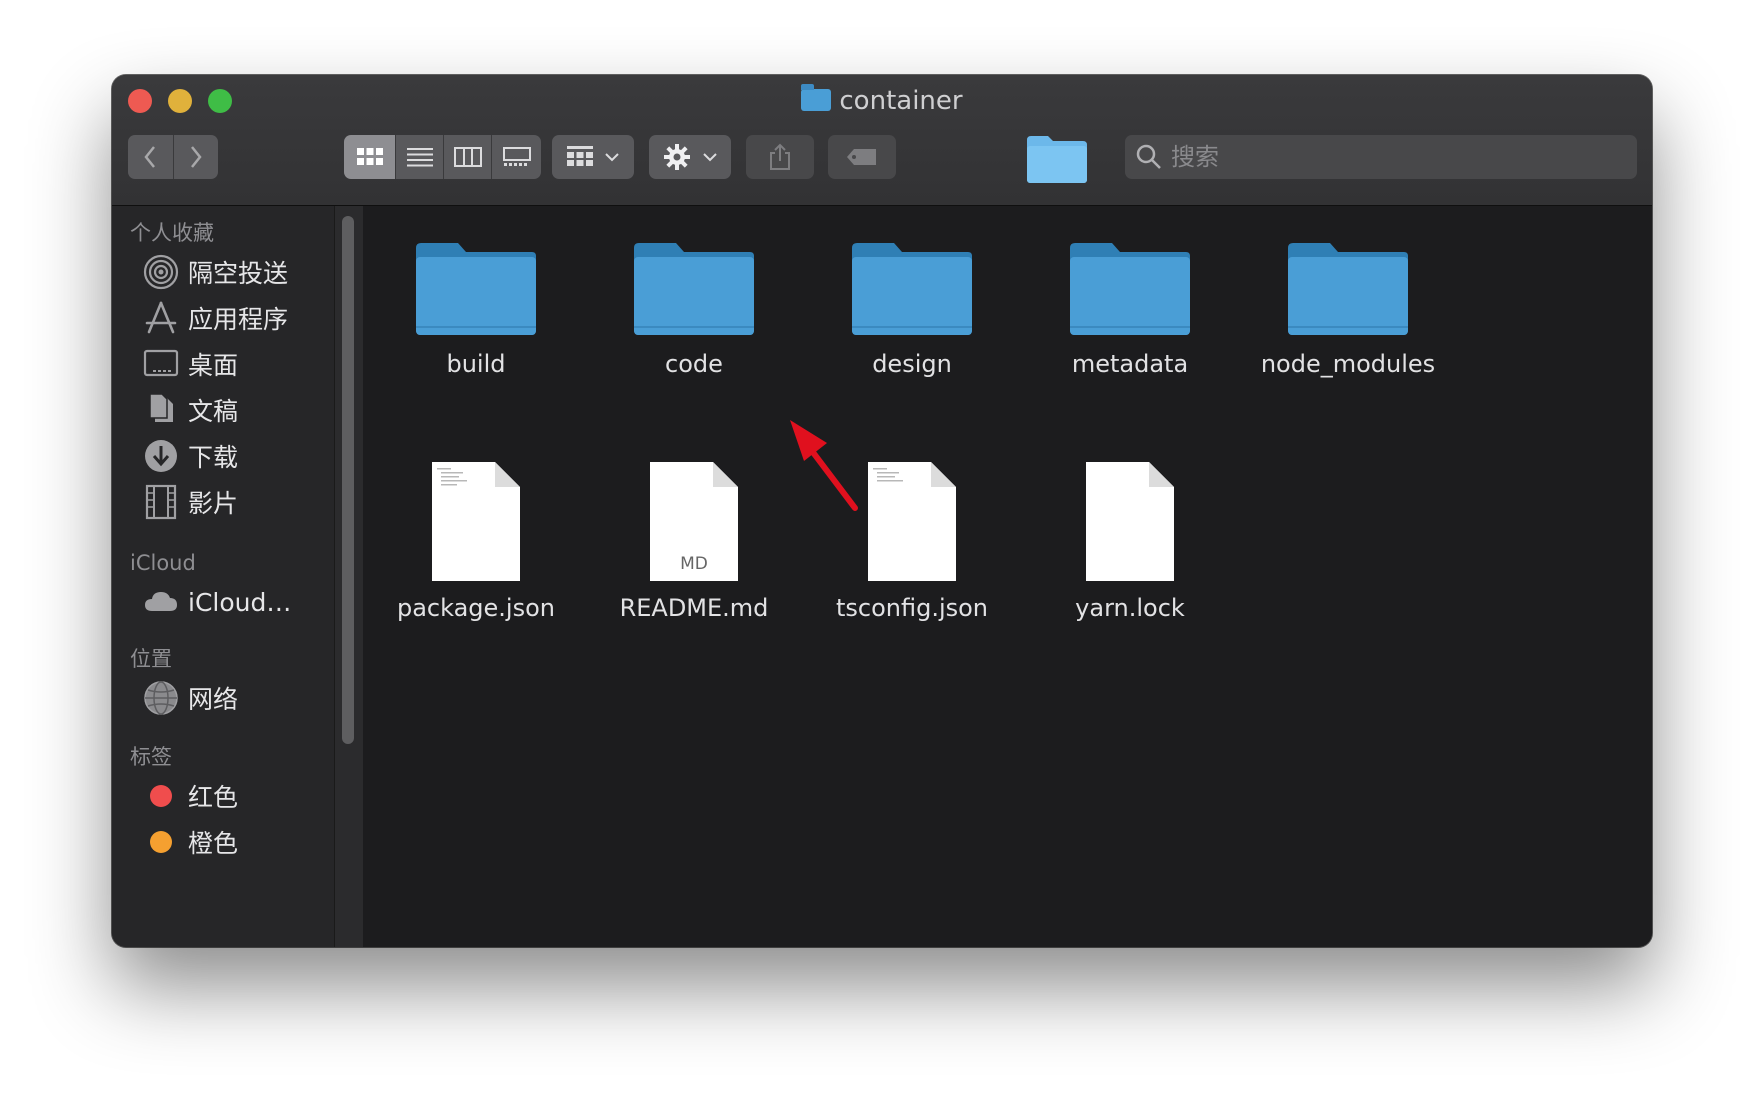 This screenshot has width=1764, height=1096. I want to click on document-icon, so click(1130, 521).